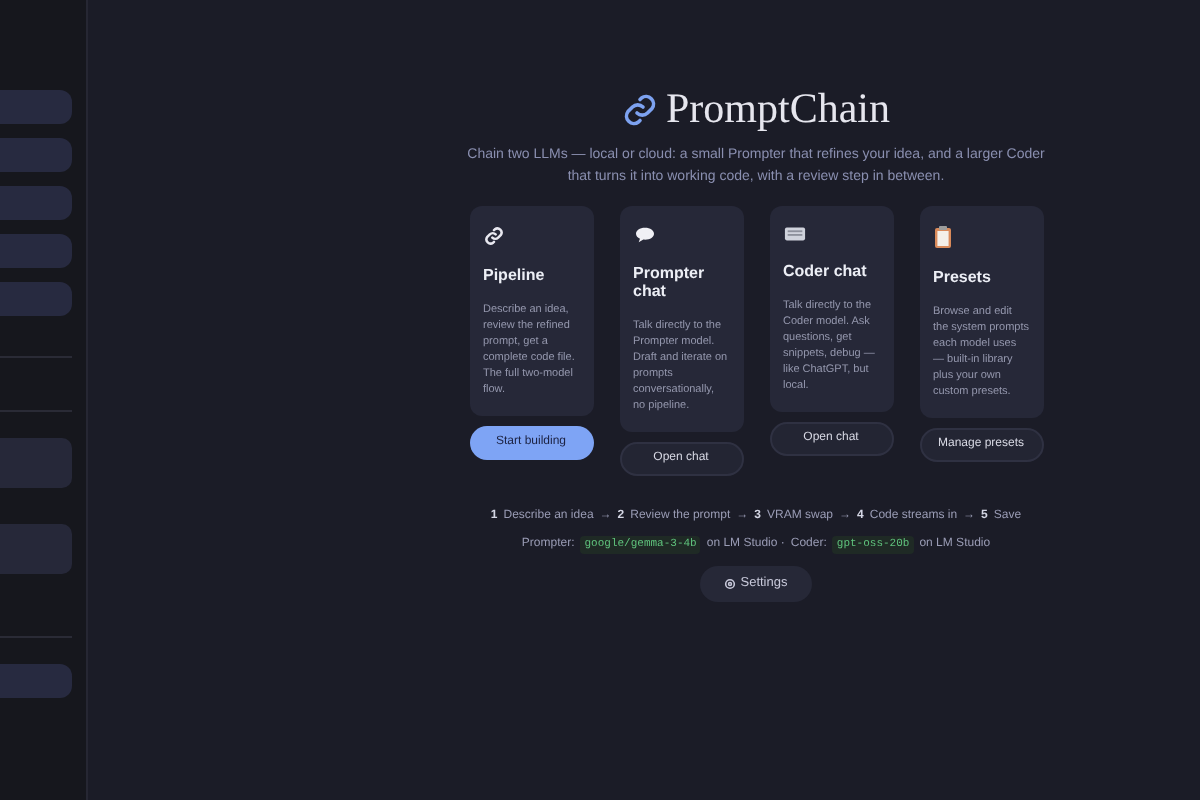 The height and width of the screenshot is (800, 1200). What do you see at coordinates (962, 277) in the screenshot?
I see `card-title: Presets` at bounding box center [962, 277].